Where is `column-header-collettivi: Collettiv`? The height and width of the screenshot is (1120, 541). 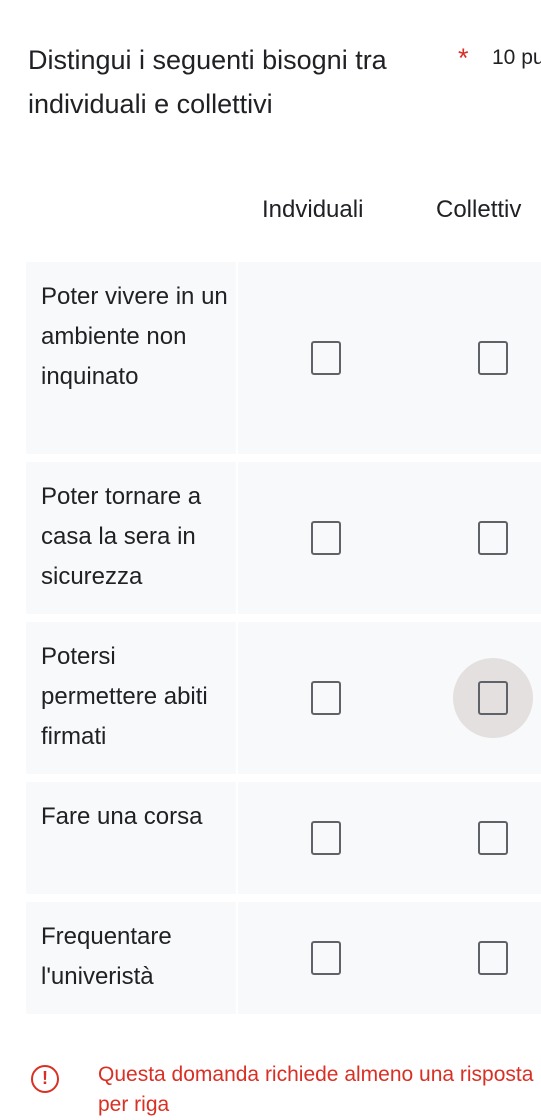 column-header-collettivi: Collettiv is located at coordinates (479, 209).